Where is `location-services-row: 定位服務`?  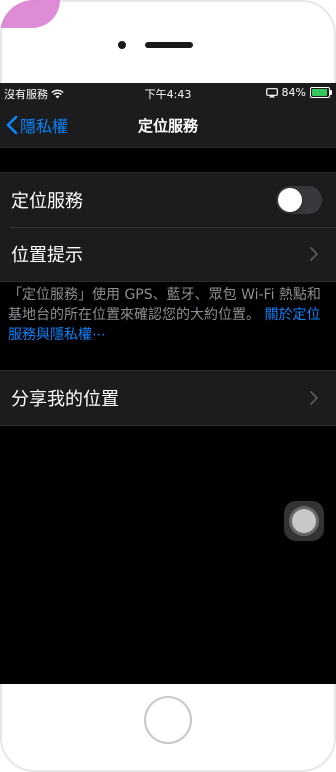 location-services-row: 定位服務 is located at coordinates (168, 200).